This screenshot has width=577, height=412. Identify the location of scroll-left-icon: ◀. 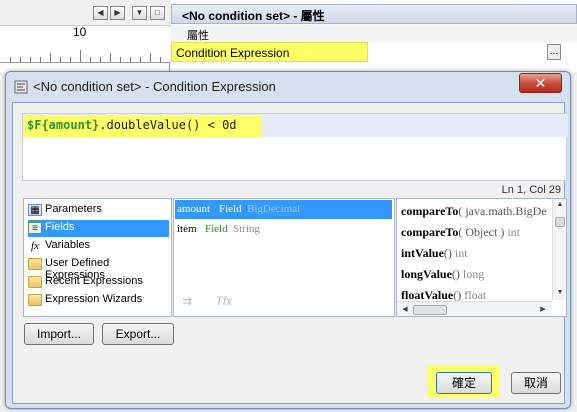
(405, 310).